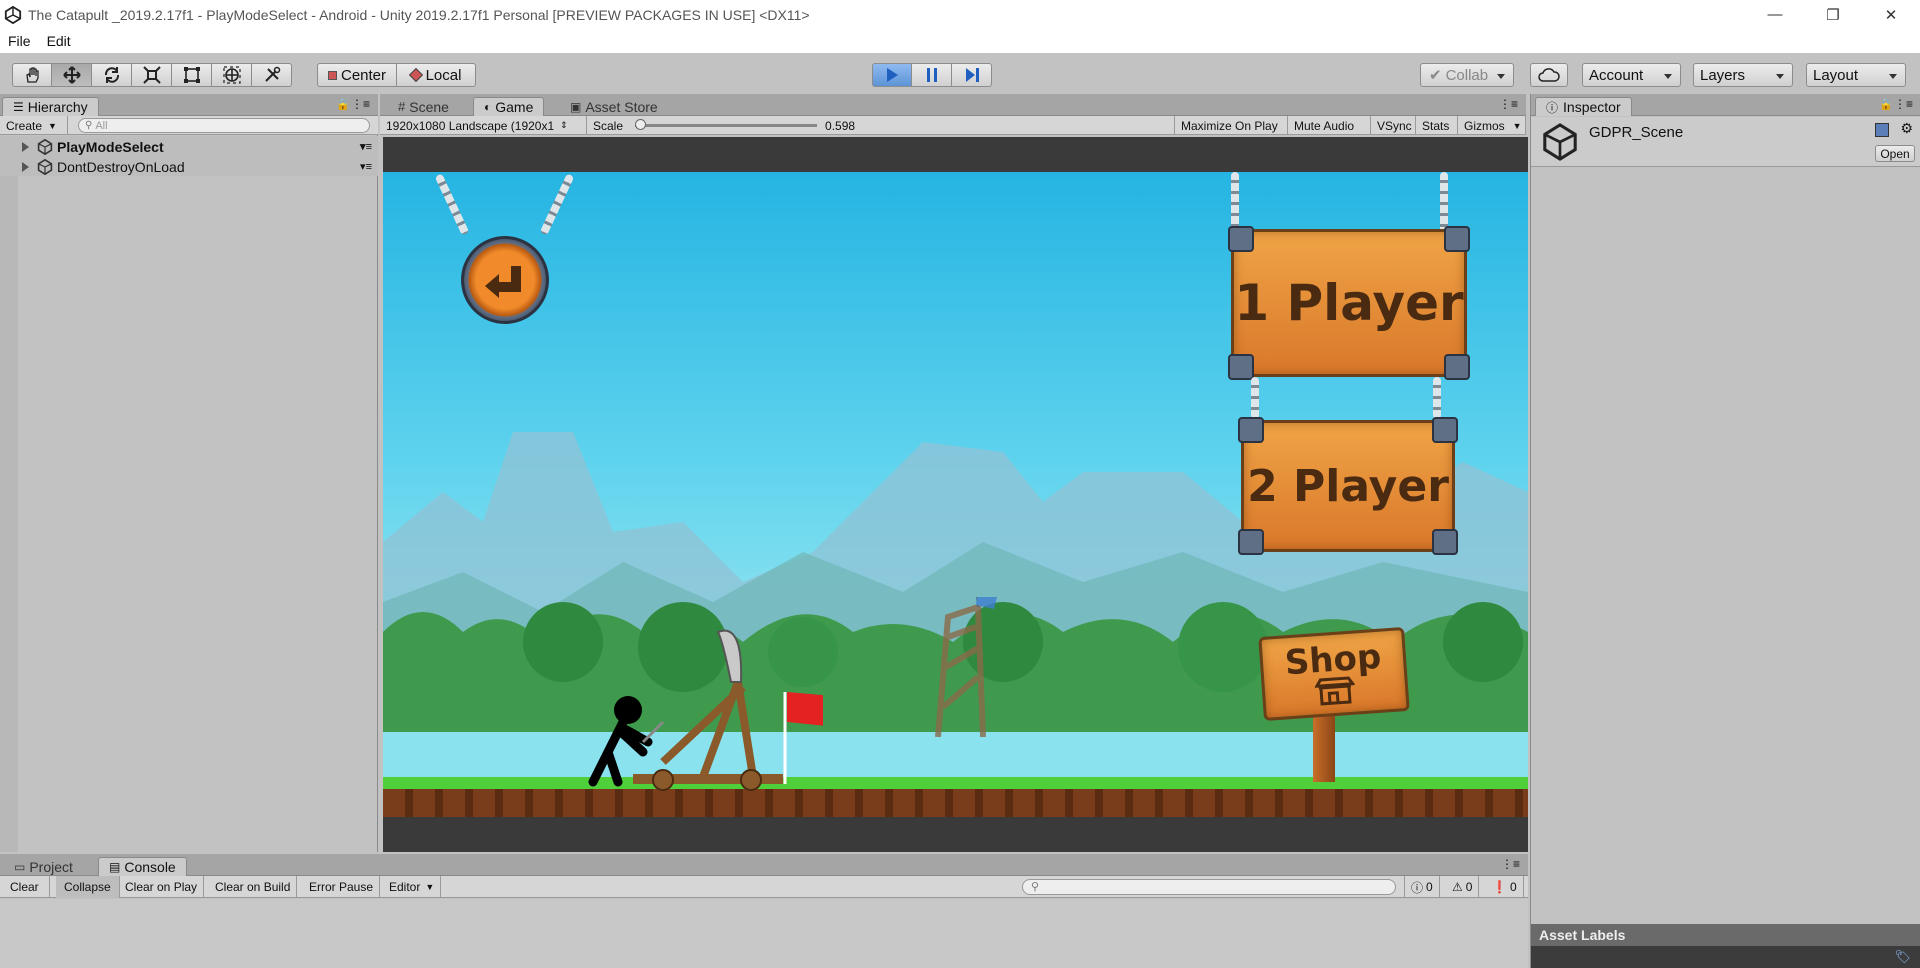 The width and height of the screenshot is (1920, 968). I want to click on list-item: DontDestroyOnLoad ▾≡, so click(189, 166).